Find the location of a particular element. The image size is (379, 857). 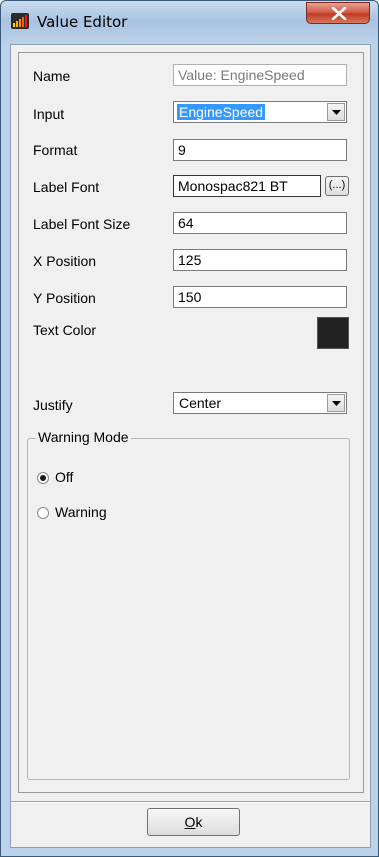

justify-select: Center is located at coordinates (260, 403).